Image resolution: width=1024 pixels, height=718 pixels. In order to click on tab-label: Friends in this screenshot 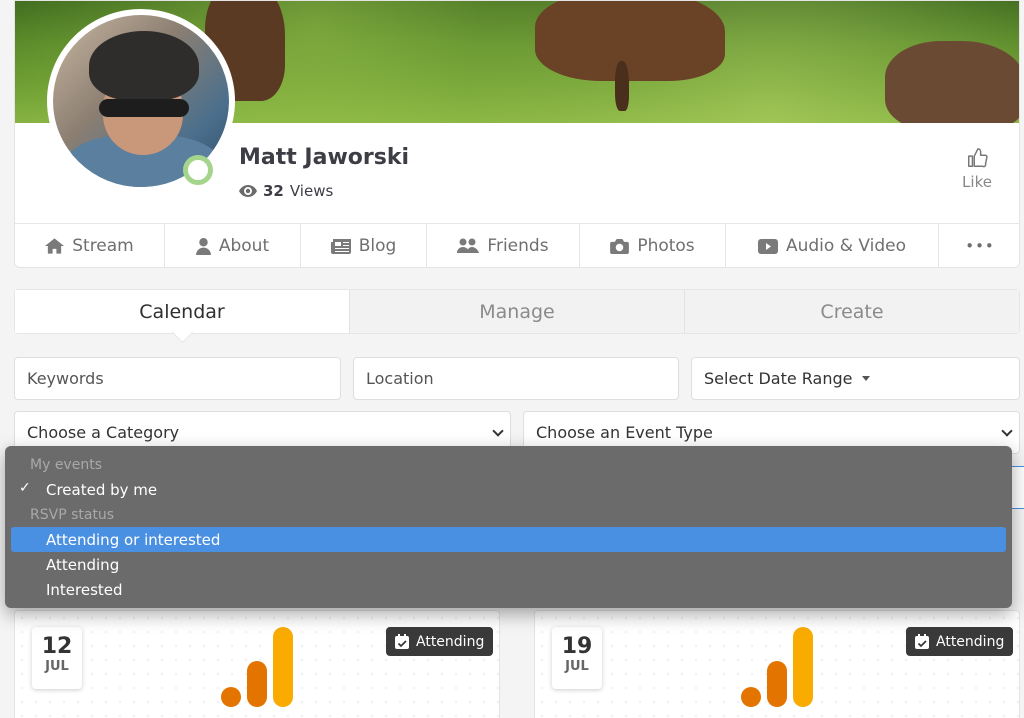, I will do `click(518, 246)`.